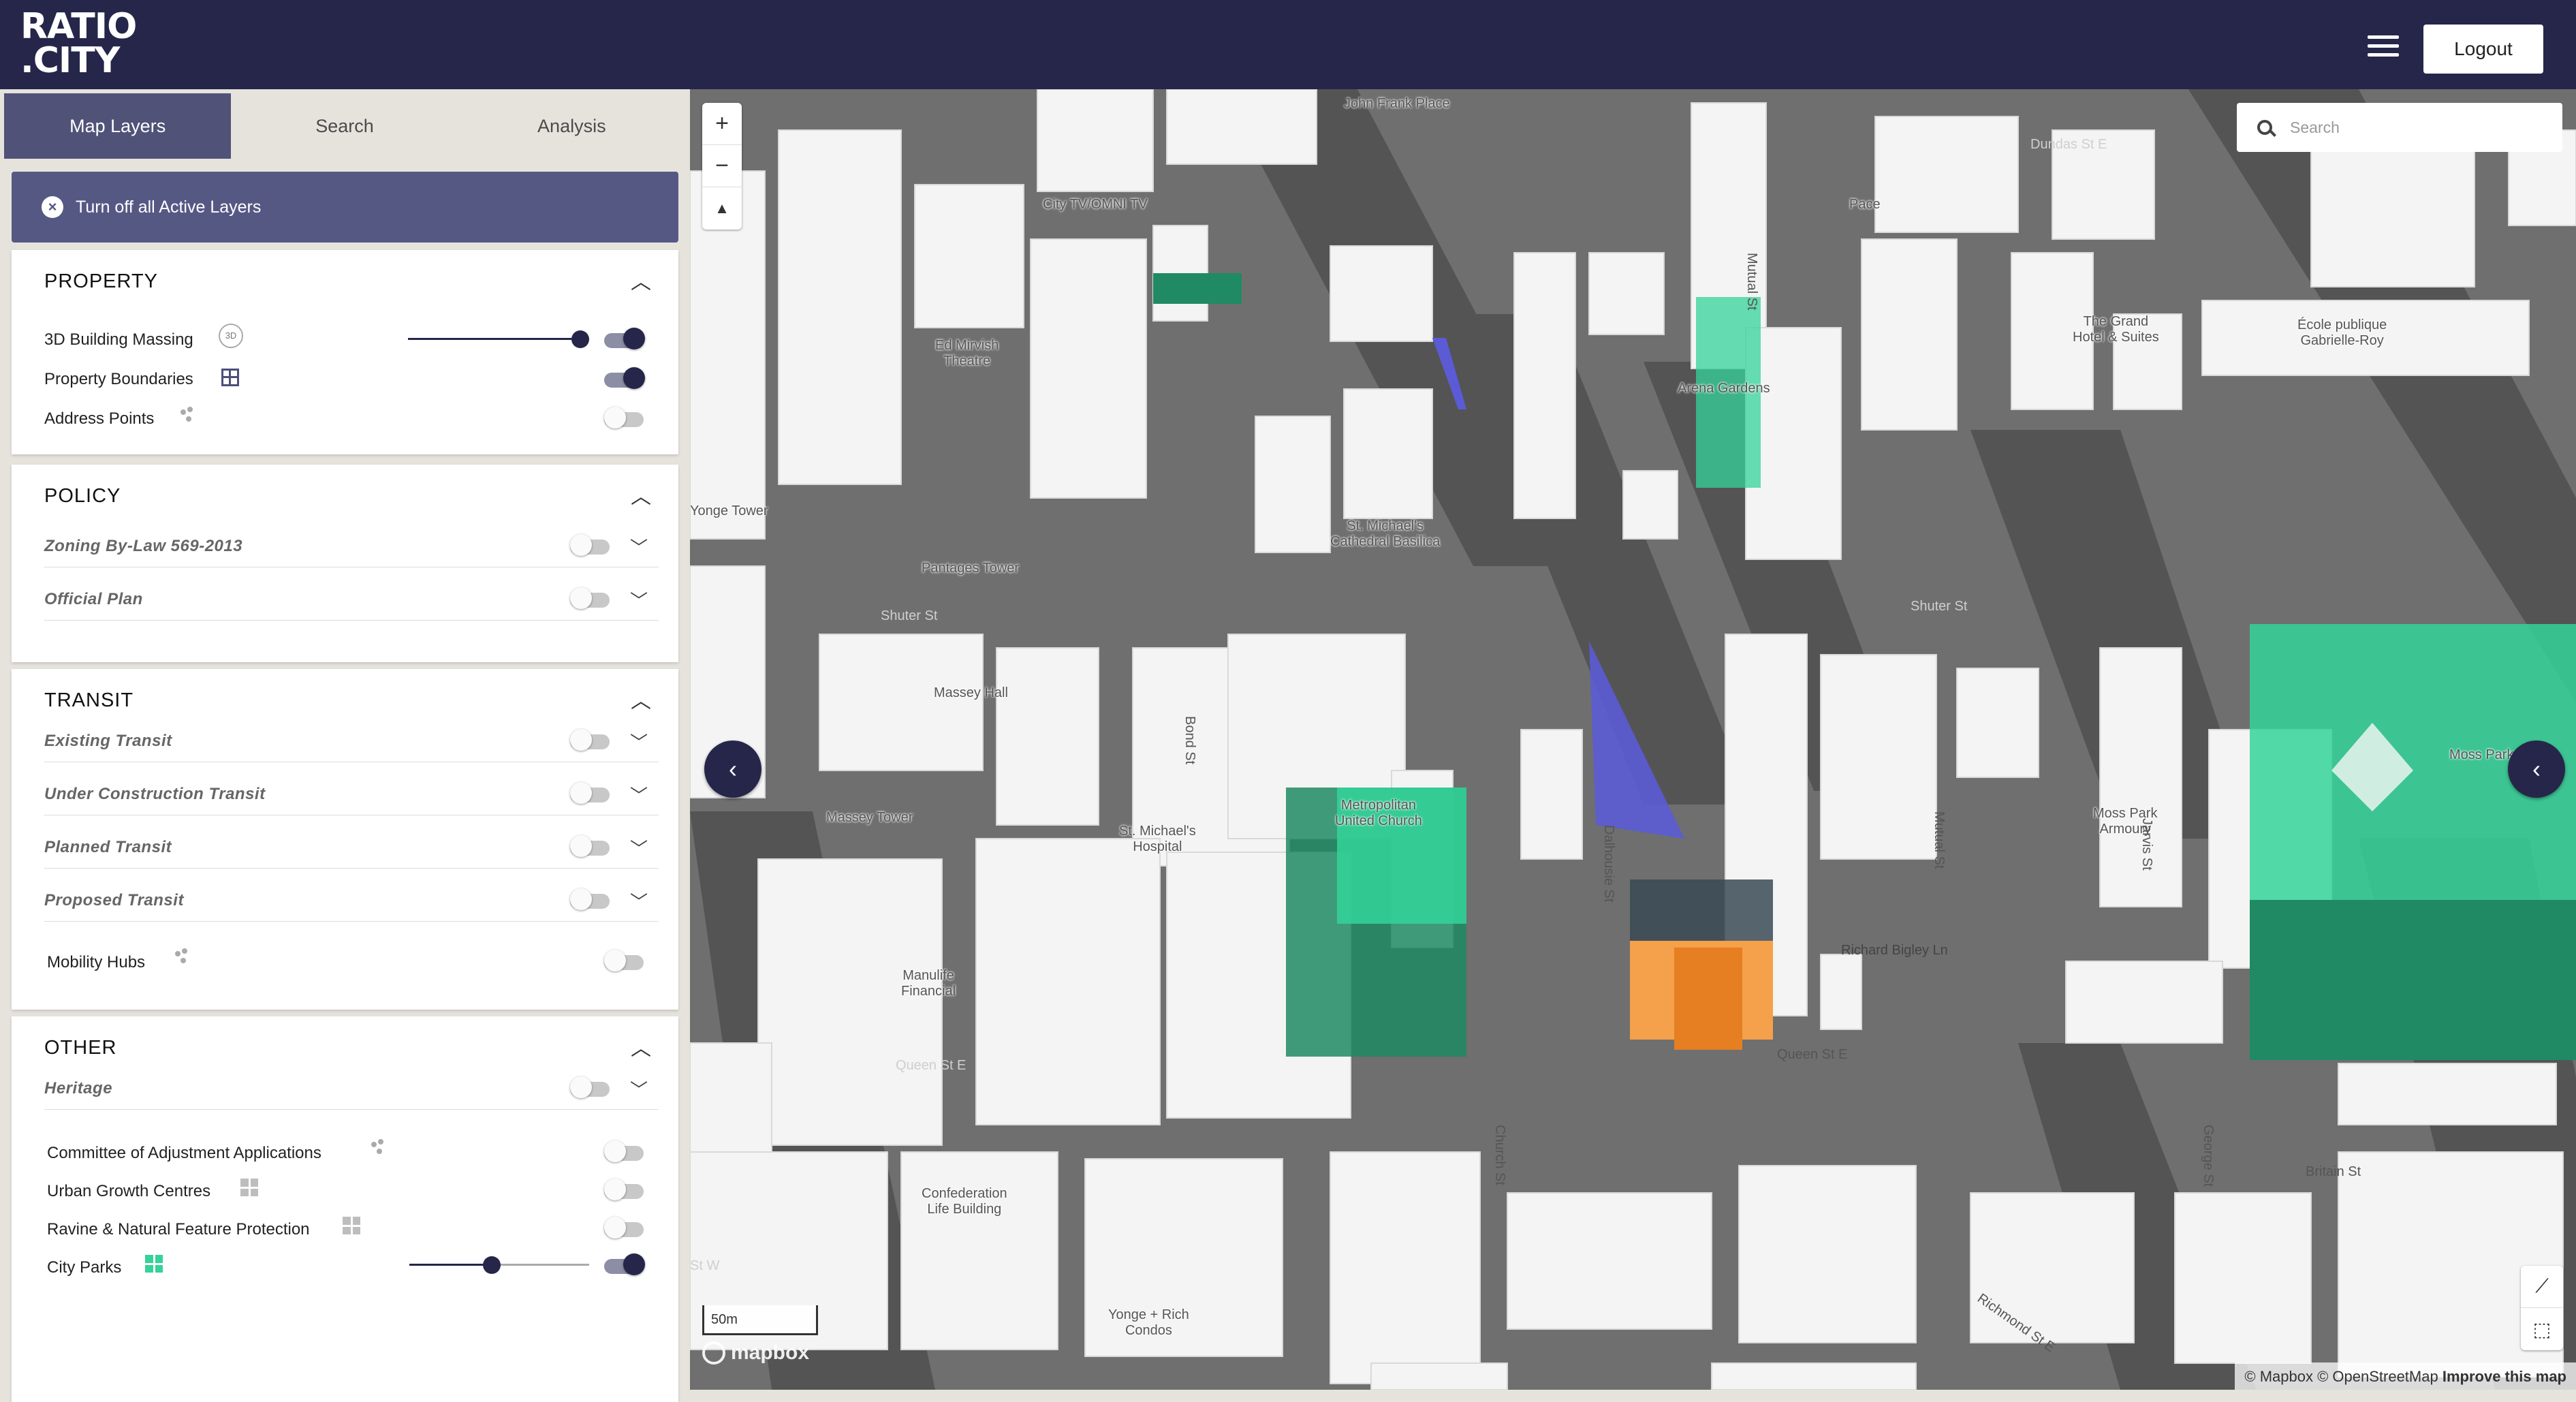 The width and height of the screenshot is (2576, 1402). Describe the element at coordinates (1189, 740) in the screenshot. I see `map-label: Bond St` at that location.